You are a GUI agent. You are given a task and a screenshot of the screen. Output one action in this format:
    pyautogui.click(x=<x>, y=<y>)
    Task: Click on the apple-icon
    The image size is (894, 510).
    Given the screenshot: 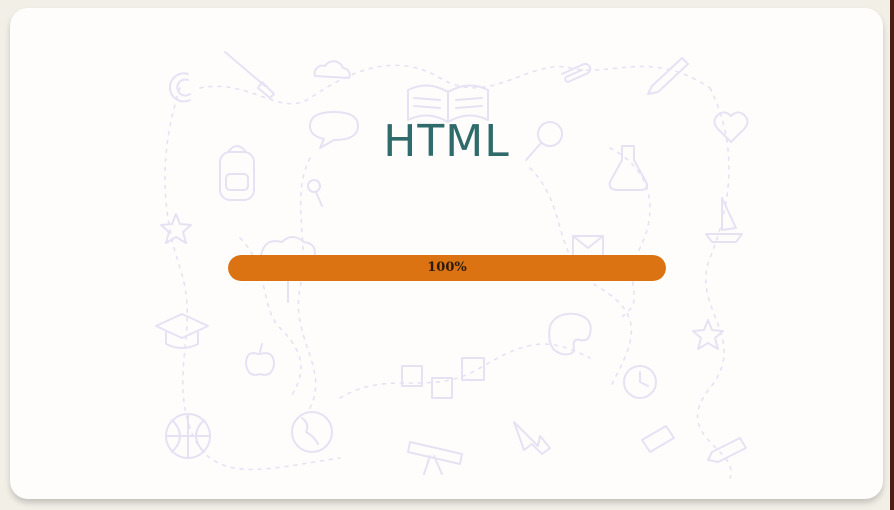 What is the action you would take?
    pyautogui.click(x=260, y=359)
    